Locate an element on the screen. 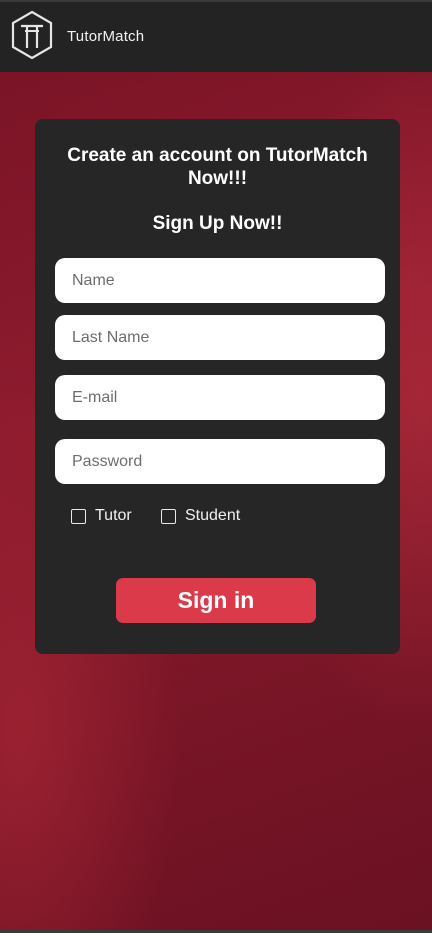  last-name-input is located at coordinates (220, 337).